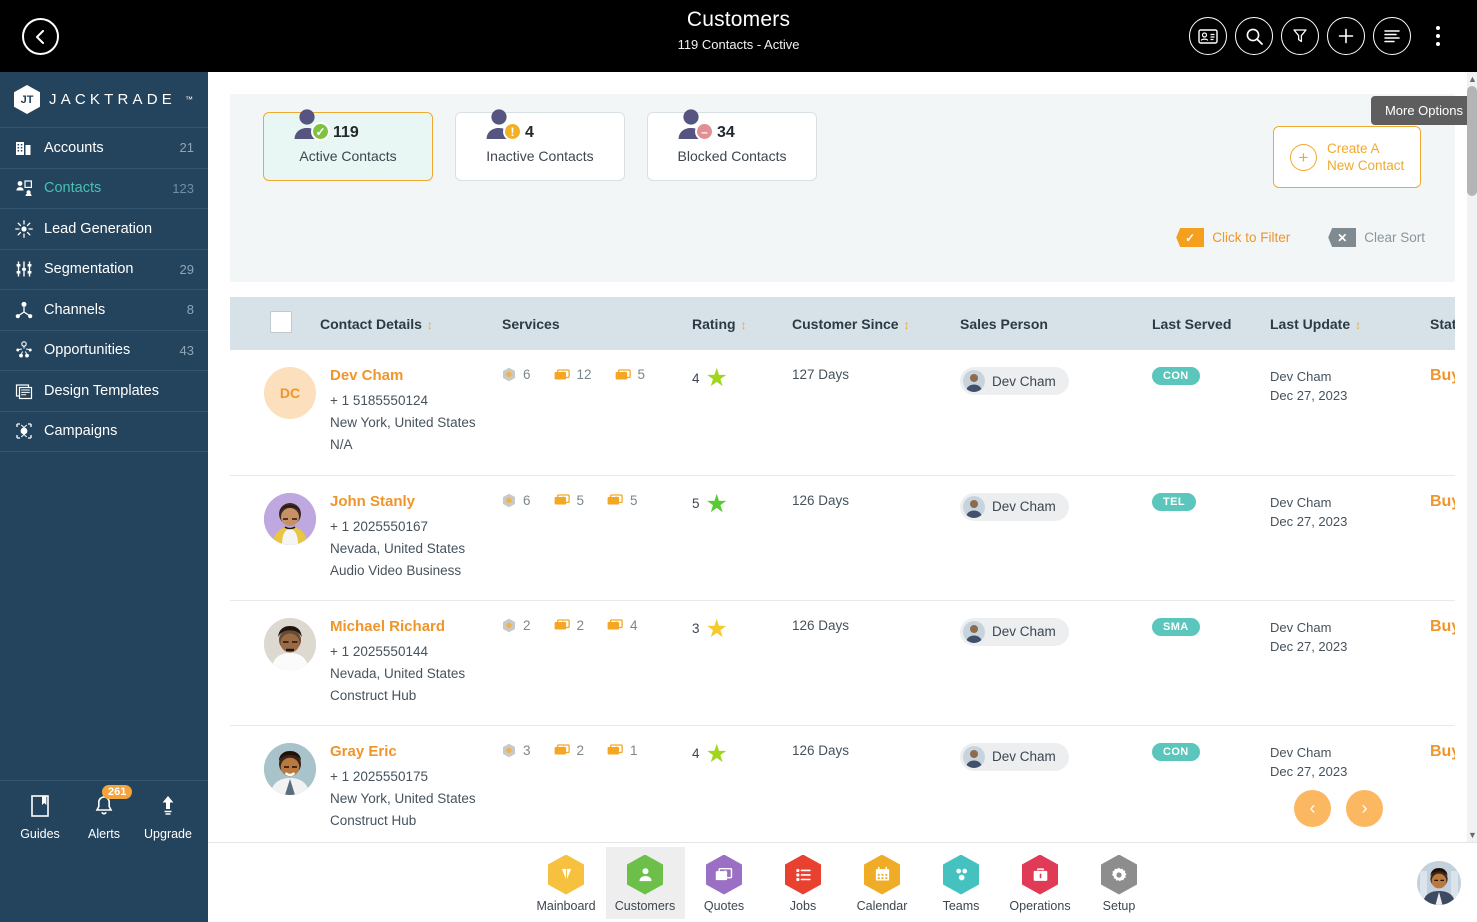 This screenshot has height=922, width=1477. I want to click on scroll-down-arrow: ▼, so click(1472, 835).